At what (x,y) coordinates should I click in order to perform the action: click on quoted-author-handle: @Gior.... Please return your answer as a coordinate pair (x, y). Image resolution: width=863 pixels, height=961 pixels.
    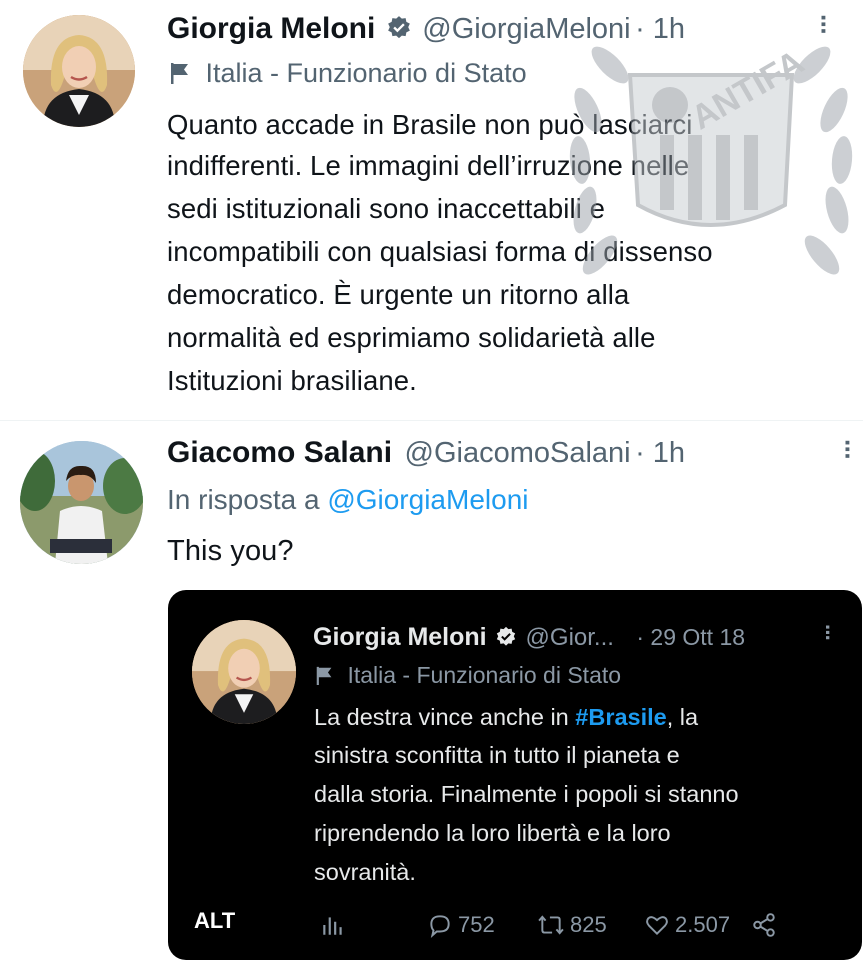
    Looking at the image, I should click on (569, 637).